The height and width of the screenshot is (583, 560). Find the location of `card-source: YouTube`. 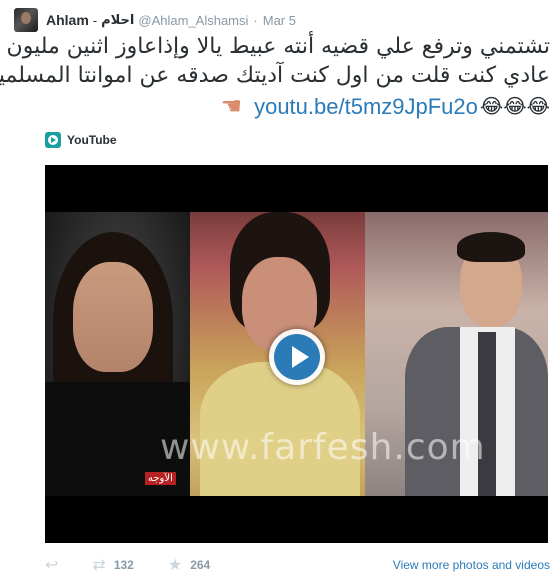

card-source: YouTube is located at coordinates (81, 140).